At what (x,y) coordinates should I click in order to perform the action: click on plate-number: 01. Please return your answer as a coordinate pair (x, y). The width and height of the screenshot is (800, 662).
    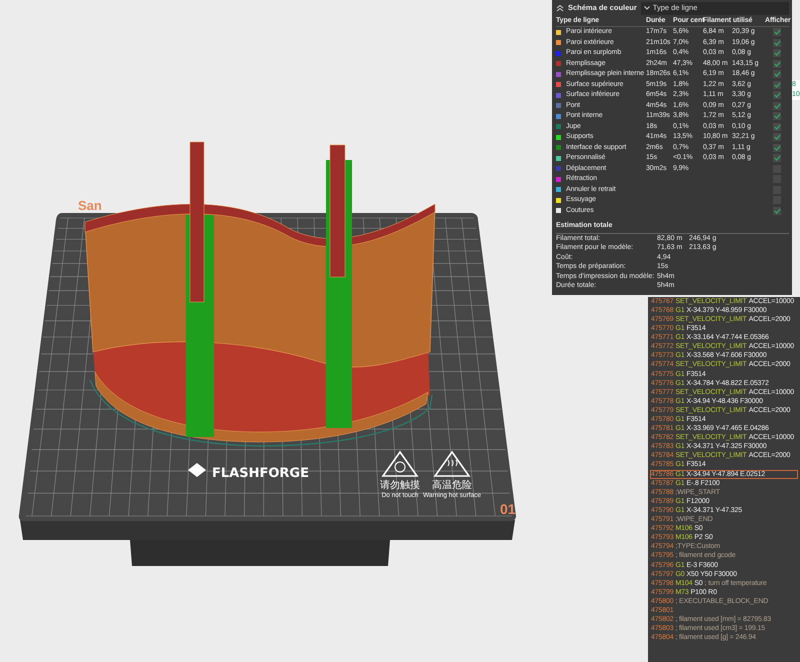
    Looking at the image, I should click on (508, 509).